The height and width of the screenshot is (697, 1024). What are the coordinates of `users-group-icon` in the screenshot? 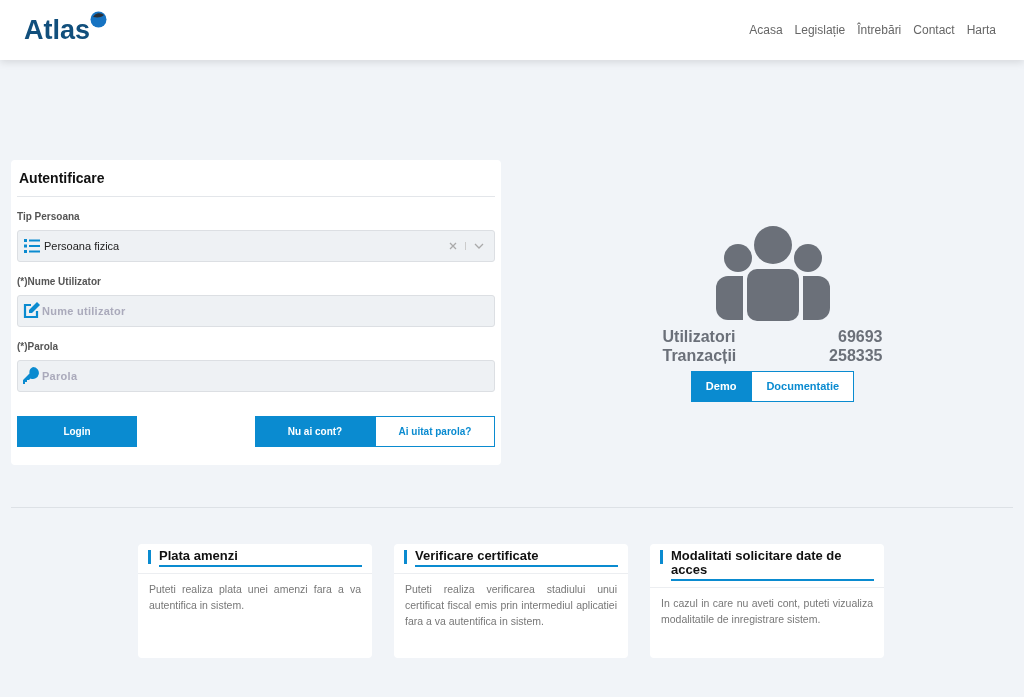 It's located at (772, 273).